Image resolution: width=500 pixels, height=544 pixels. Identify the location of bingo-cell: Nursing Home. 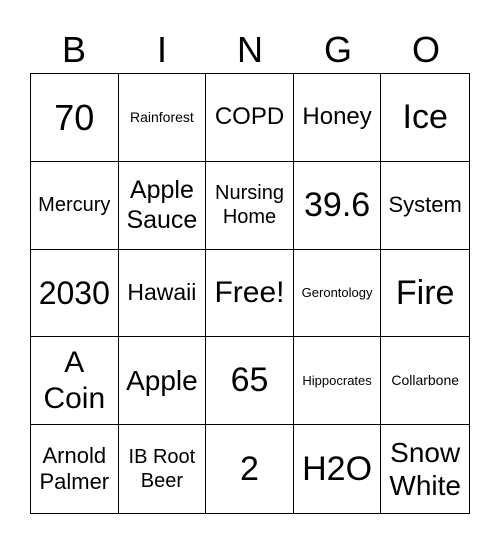
(250, 205).